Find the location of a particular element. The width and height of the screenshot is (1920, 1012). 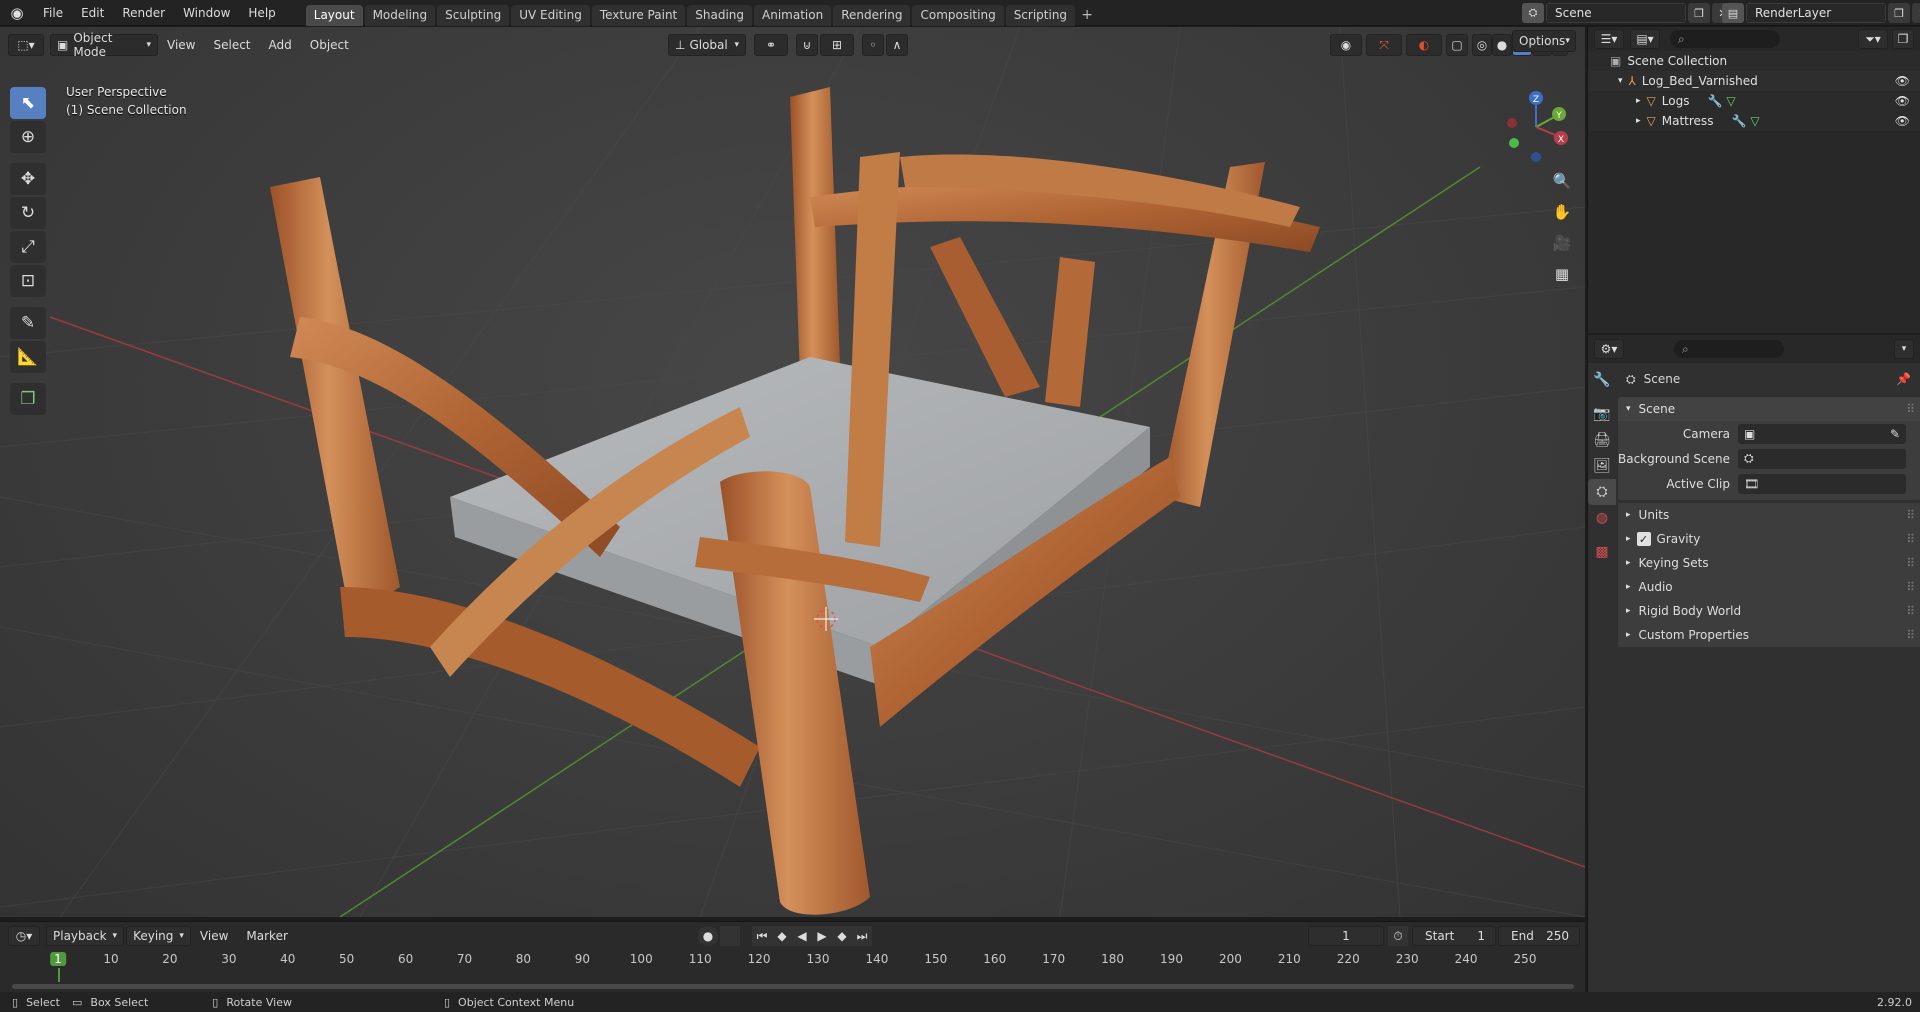

filter-icon: ⏷▾ is located at coordinates (1873, 39).